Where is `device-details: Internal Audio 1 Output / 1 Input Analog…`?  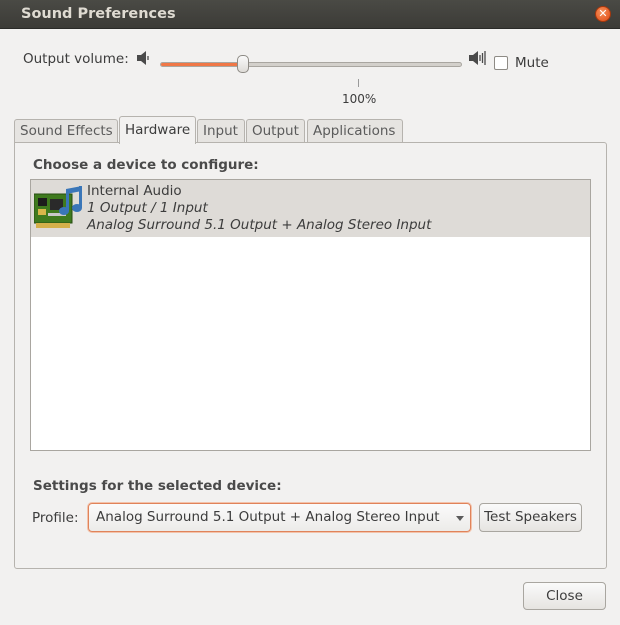
device-details: Internal Audio 1 Output / 1 Input Analog… is located at coordinates (259, 208).